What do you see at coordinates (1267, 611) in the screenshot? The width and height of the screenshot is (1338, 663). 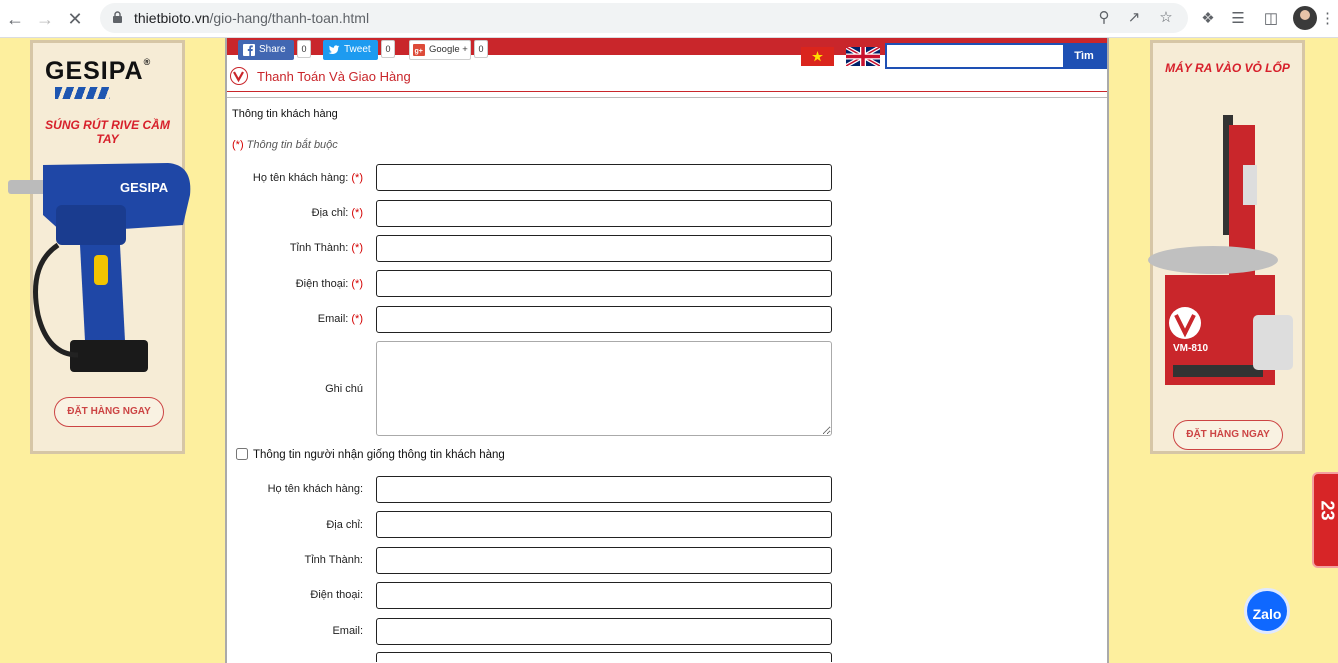 I see `zalo-chat-button: Zalo` at bounding box center [1267, 611].